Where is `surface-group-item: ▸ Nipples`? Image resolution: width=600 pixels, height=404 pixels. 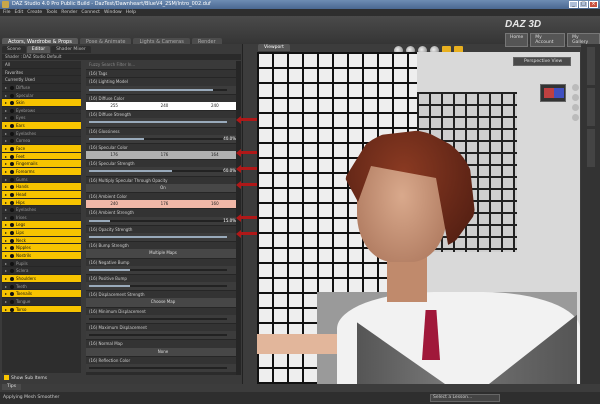 surface-group-item: ▸ Nipples is located at coordinates (41, 248).